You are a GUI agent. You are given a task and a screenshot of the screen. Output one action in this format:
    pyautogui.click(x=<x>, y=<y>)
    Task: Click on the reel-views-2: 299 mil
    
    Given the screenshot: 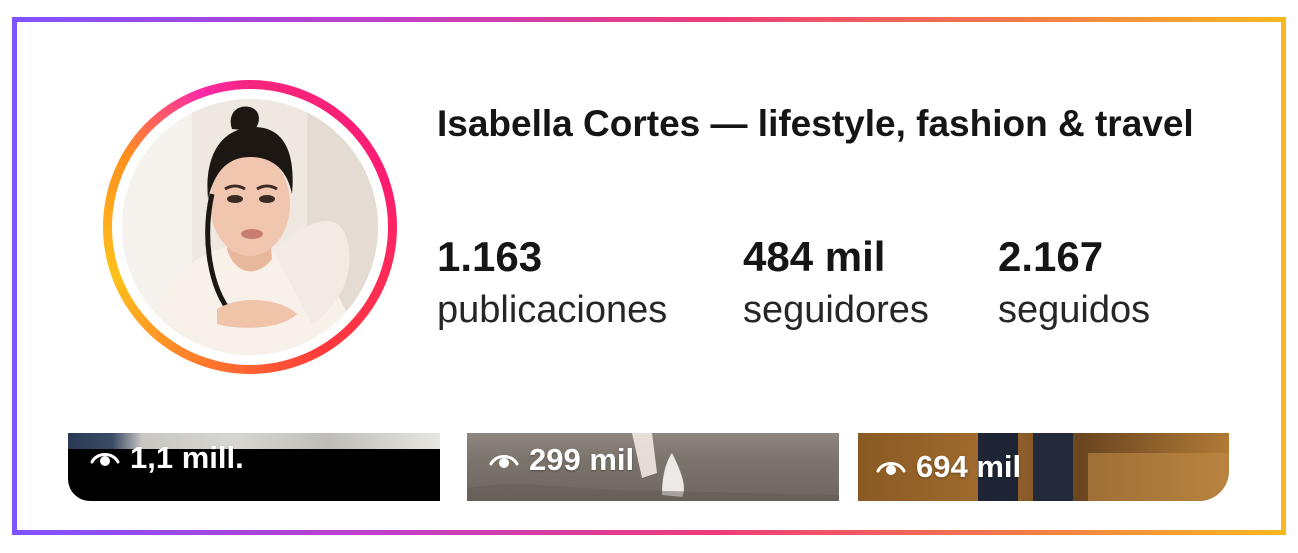 What is the action you would take?
    pyautogui.click(x=561, y=460)
    